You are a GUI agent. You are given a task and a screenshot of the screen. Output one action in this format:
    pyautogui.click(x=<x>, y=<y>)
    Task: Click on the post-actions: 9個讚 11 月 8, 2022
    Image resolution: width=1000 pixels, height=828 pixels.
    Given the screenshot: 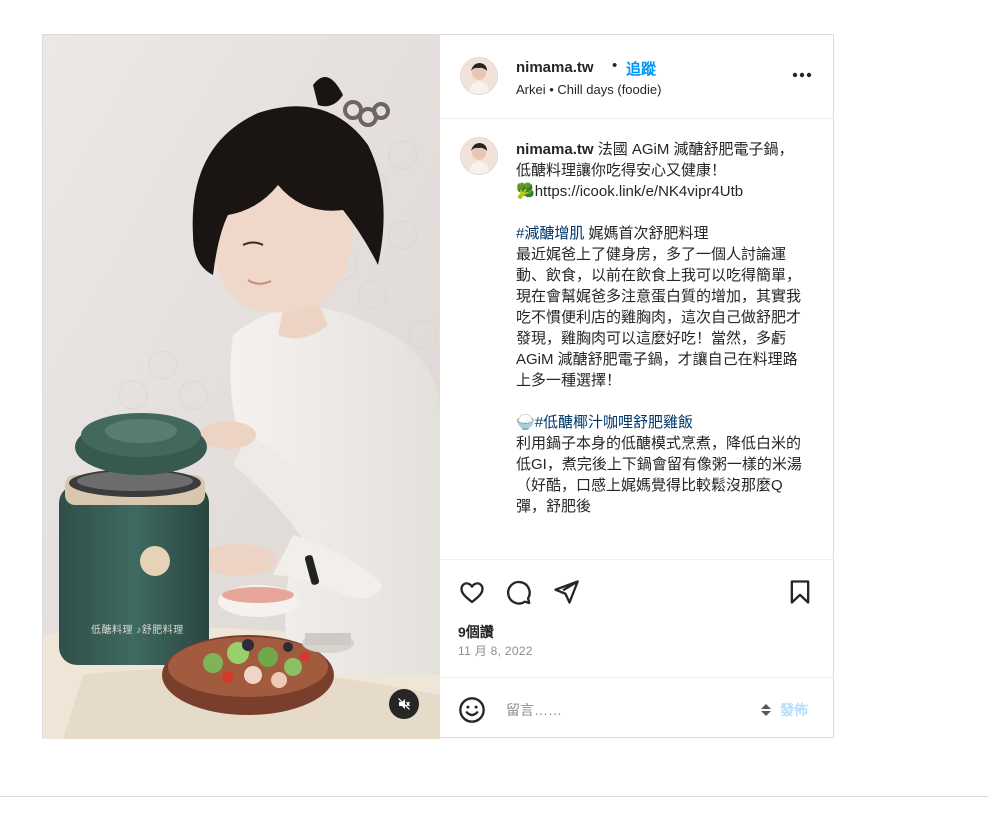 What is the action you would take?
    pyautogui.click(x=636, y=618)
    